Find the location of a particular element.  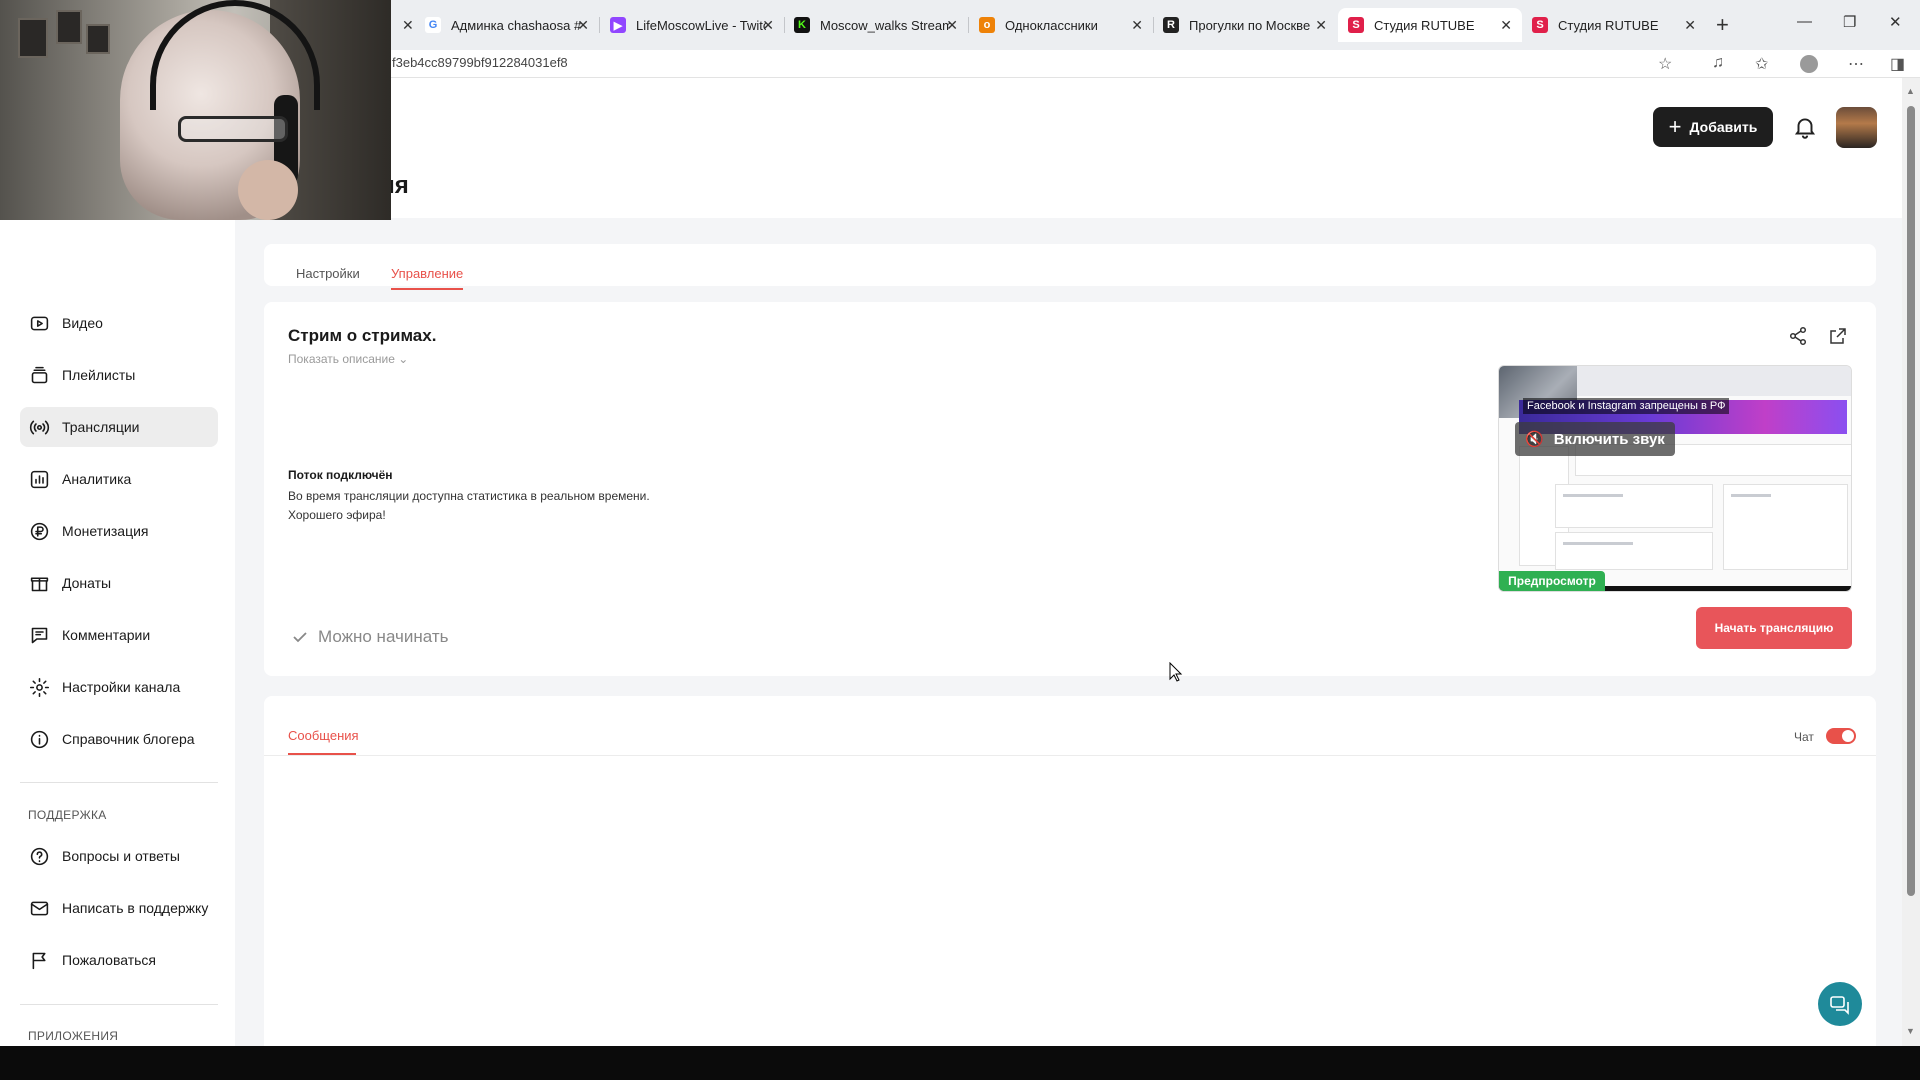

sidebar-item-question: Вопросы и ответы is located at coordinates (119, 856).